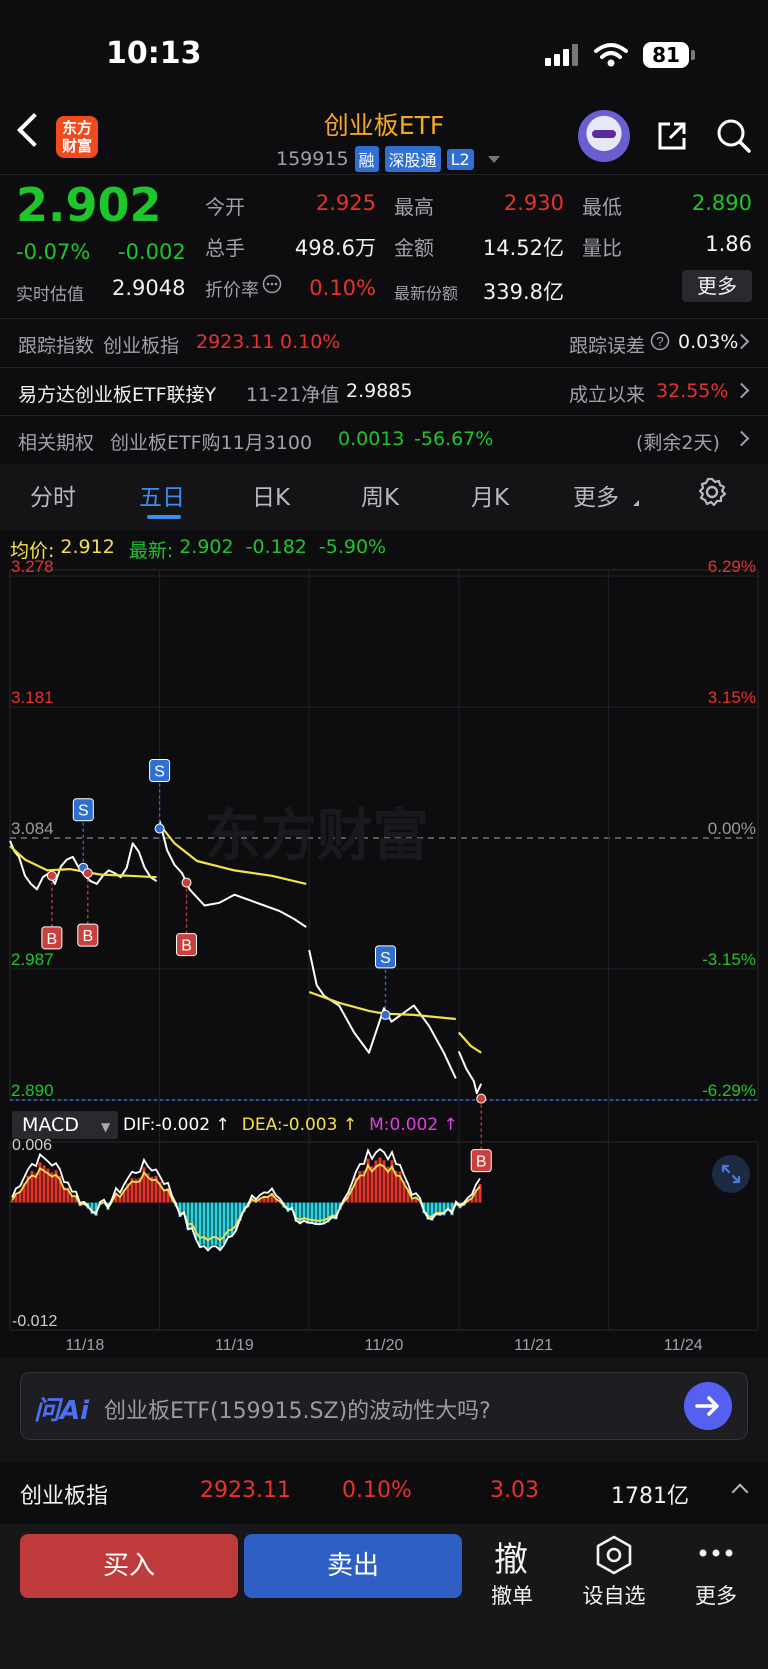 This screenshot has width=768, height=1669. Describe the element at coordinates (32, 959) in the screenshot. I see `price-tick-label: 2.987` at that location.